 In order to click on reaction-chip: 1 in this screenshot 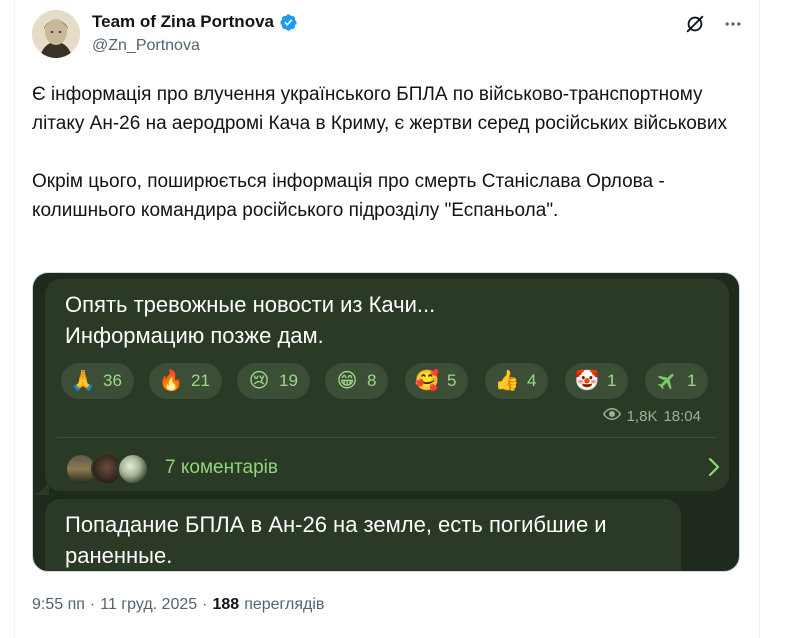, I will do `click(677, 381)`.